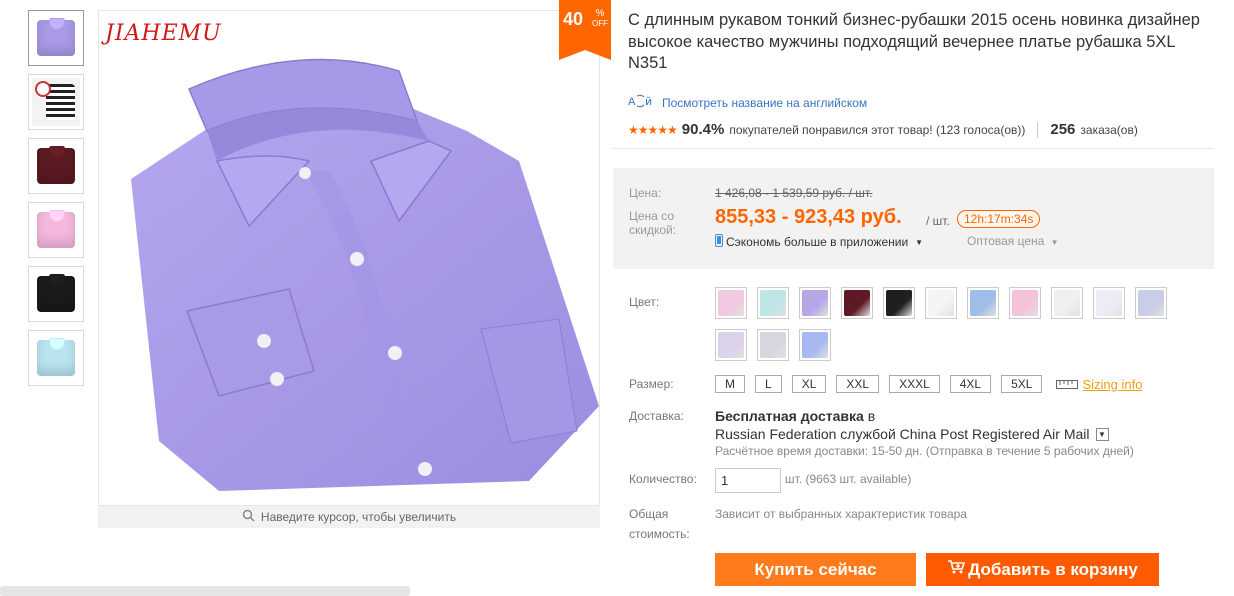 The image size is (1234, 596). I want to click on discount-value: 40, so click(573, 19).